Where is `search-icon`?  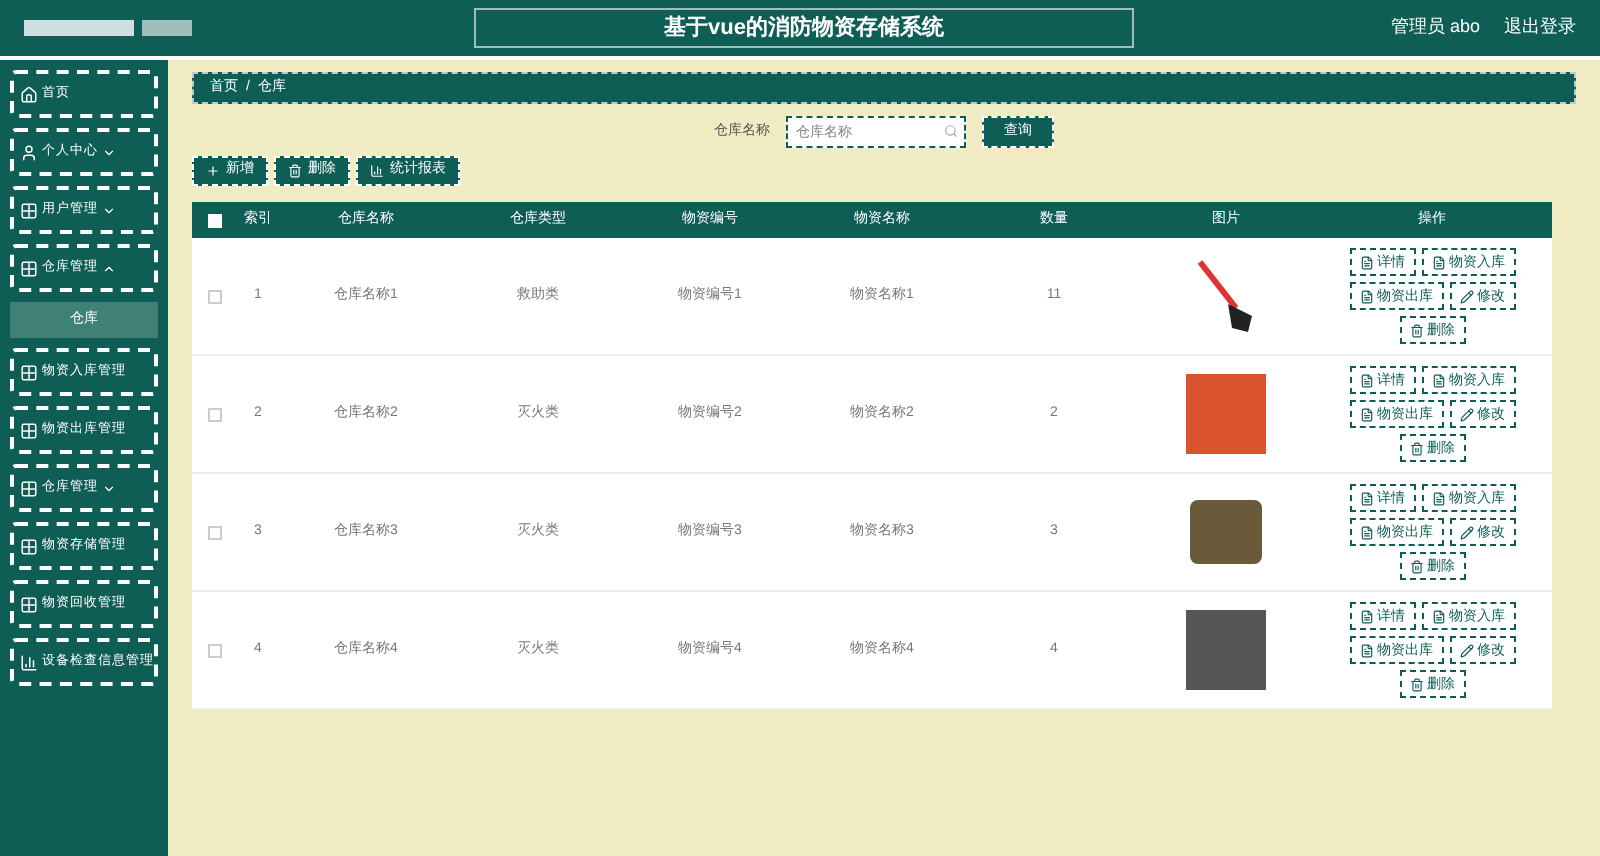 search-icon is located at coordinates (951, 131).